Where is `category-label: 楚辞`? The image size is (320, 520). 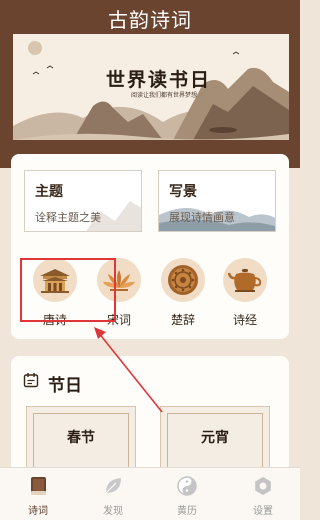
category-label: 楚辞 is located at coordinates (182, 320).